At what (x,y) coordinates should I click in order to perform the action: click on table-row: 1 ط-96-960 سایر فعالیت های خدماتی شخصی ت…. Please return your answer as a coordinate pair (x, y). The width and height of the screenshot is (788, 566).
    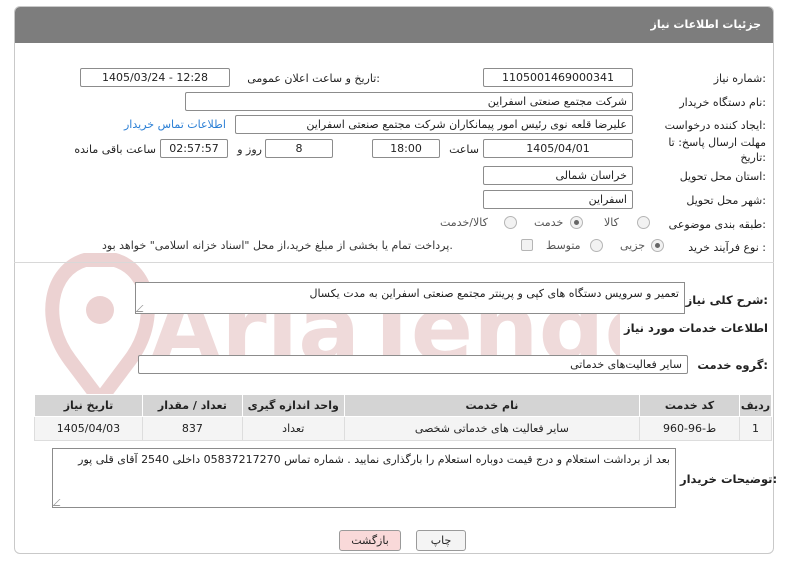
    Looking at the image, I should click on (403, 428).